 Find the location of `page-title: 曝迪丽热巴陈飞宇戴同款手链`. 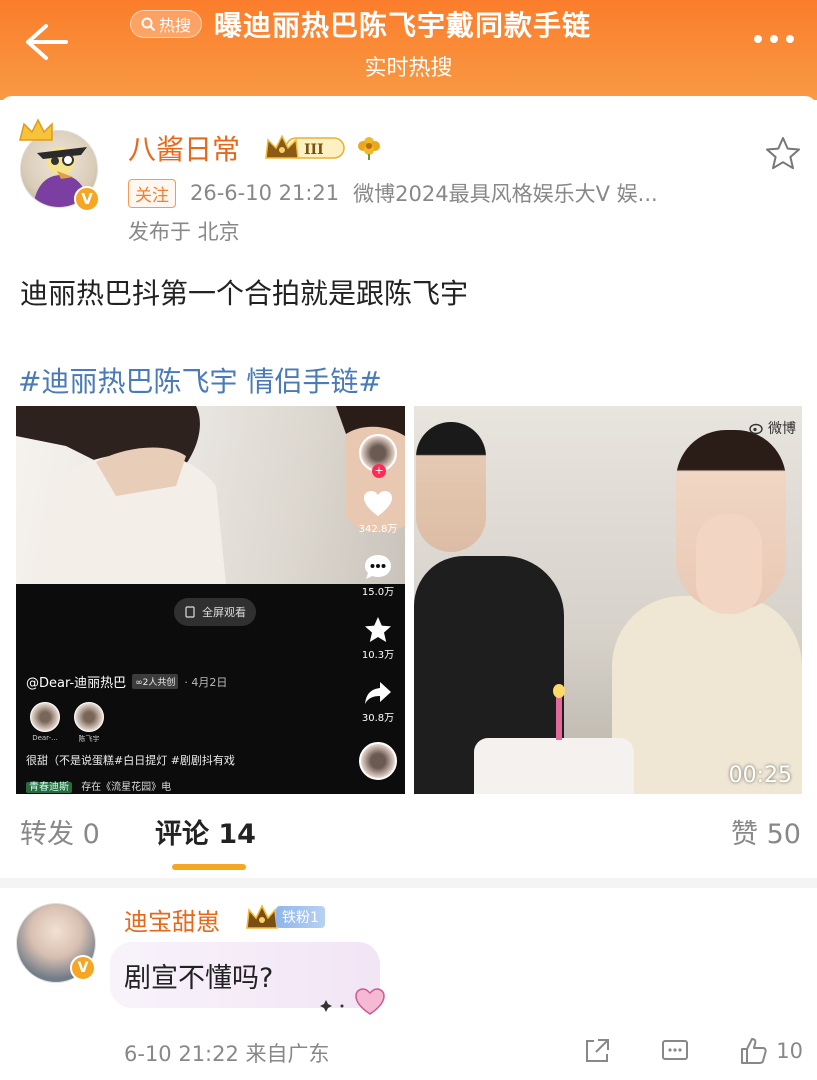

page-title: 曝迪丽热巴陈飞宇戴同款手链 is located at coordinates (403, 25).